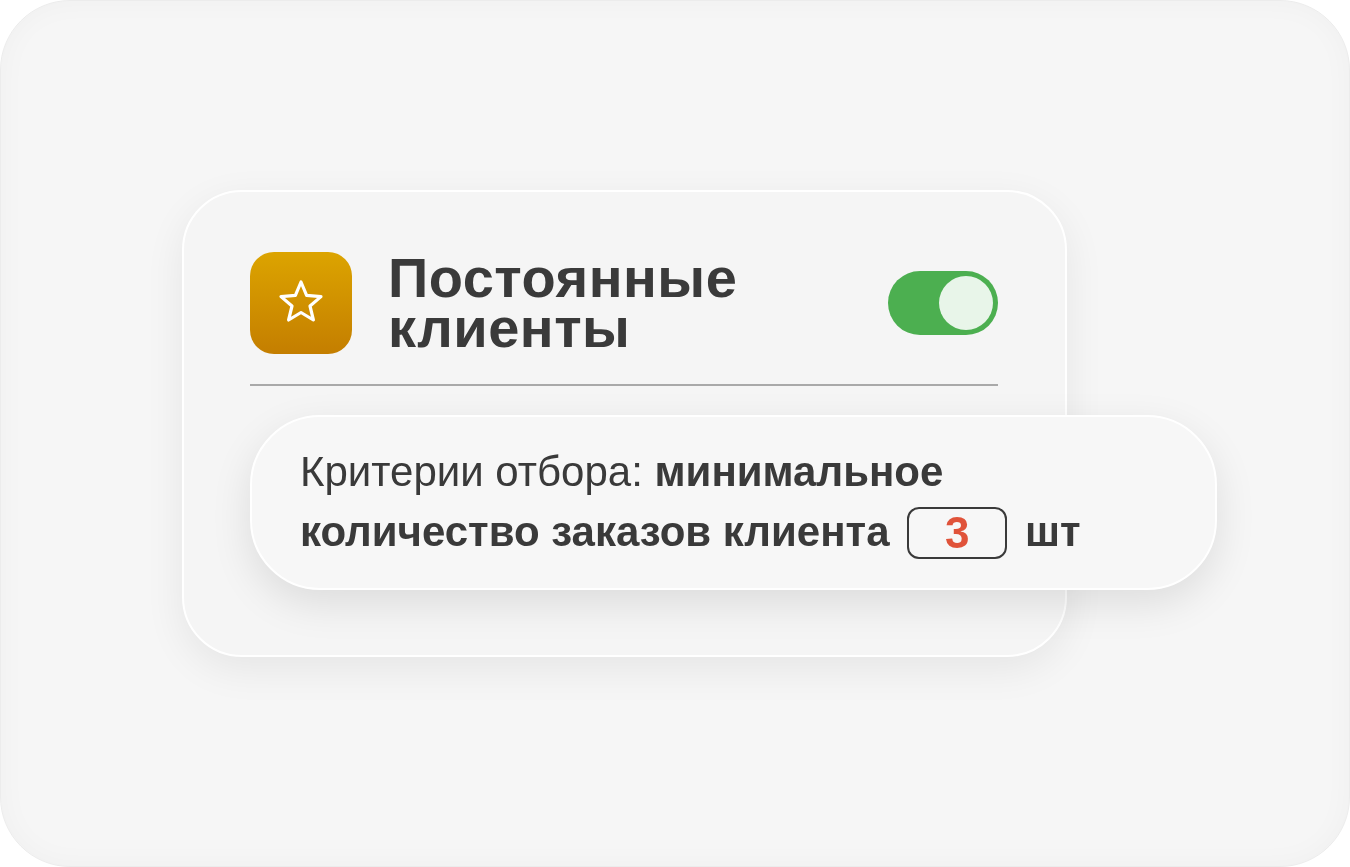  I want to click on order-count-field: 3, so click(957, 532).